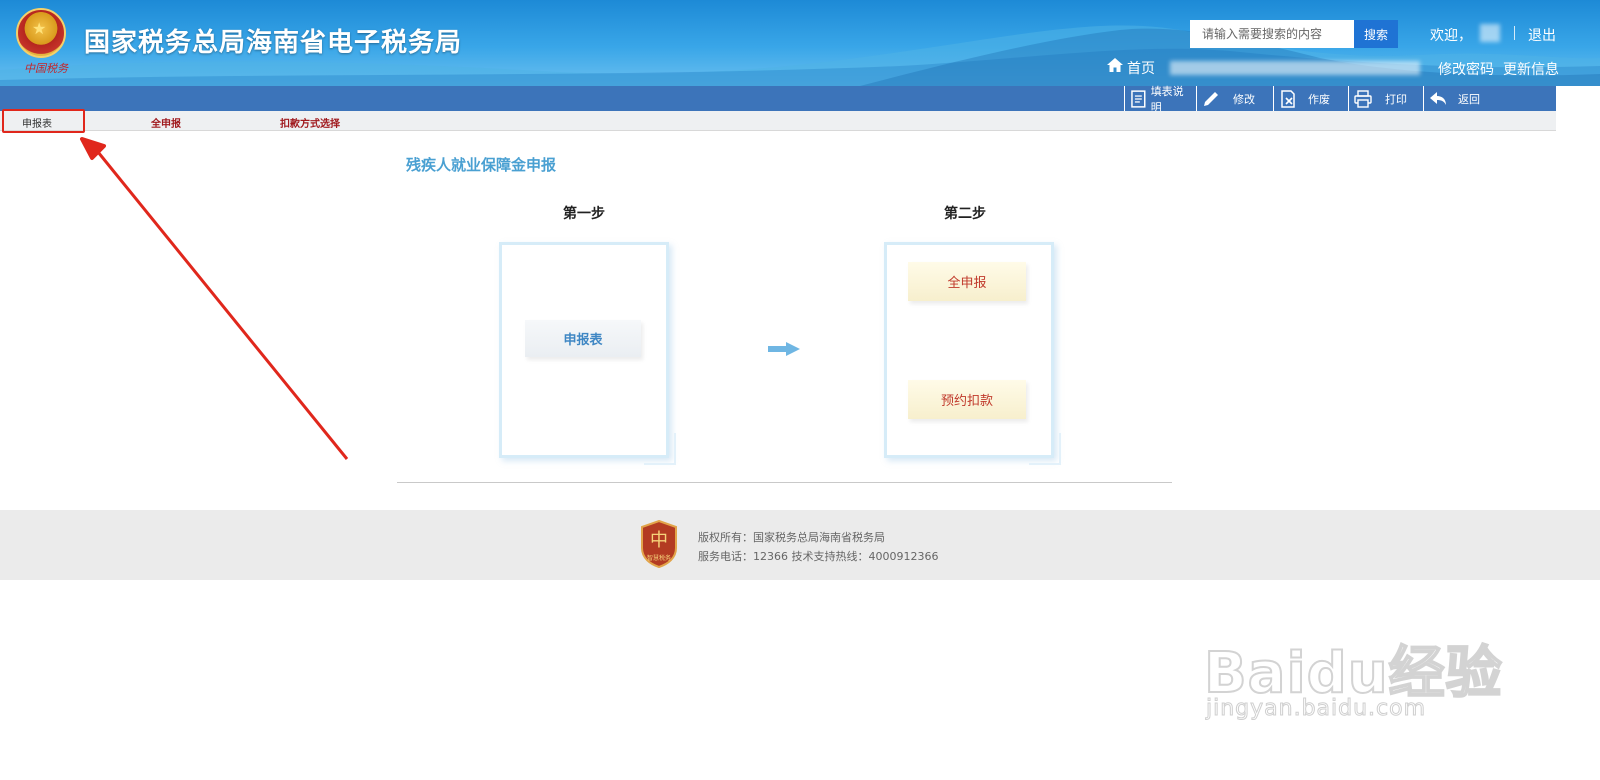 The width and height of the screenshot is (1600, 780). Describe the element at coordinates (965, 214) in the screenshot. I see `step2-title: 第二步` at that location.